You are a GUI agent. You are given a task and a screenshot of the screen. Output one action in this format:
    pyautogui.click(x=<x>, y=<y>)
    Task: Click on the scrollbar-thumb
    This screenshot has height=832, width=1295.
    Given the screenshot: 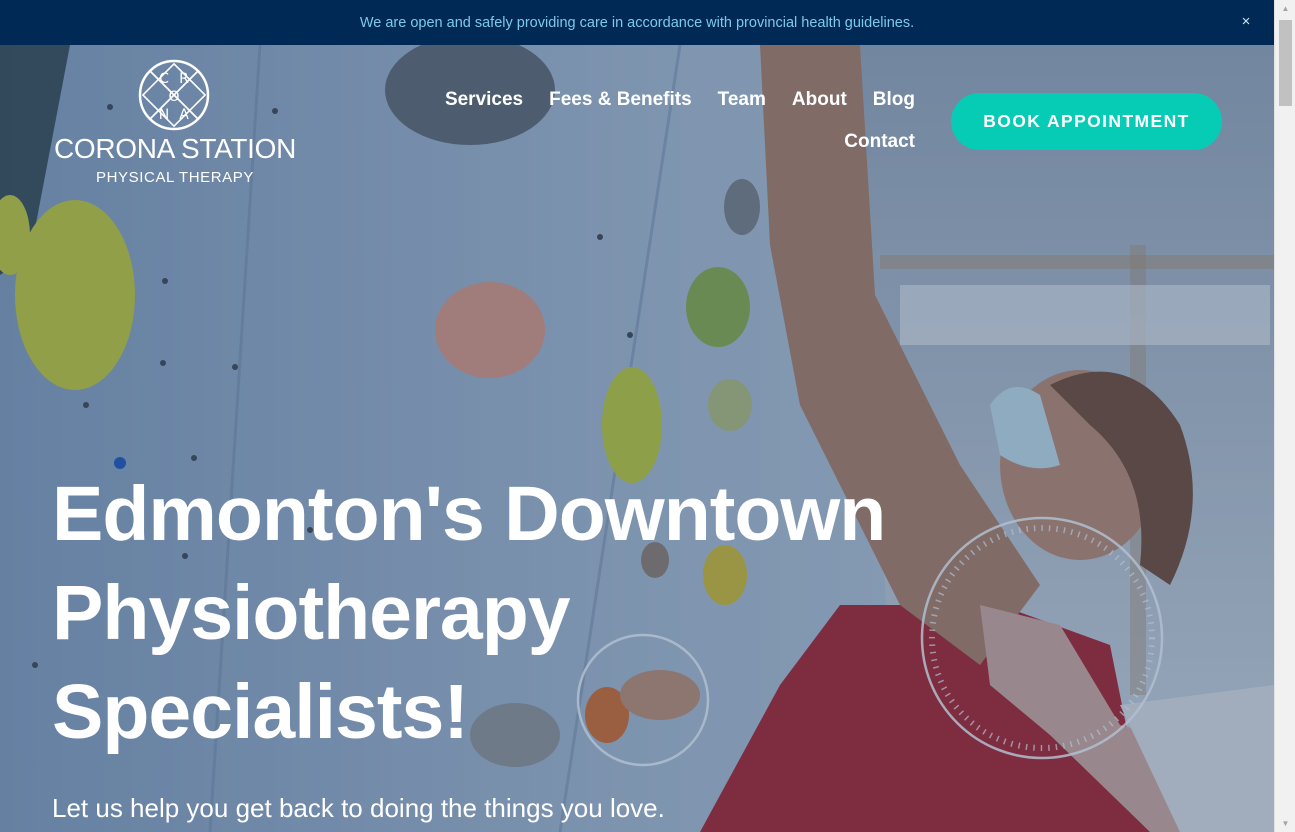 What is the action you would take?
    pyautogui.click(x=1285, y=63)
    